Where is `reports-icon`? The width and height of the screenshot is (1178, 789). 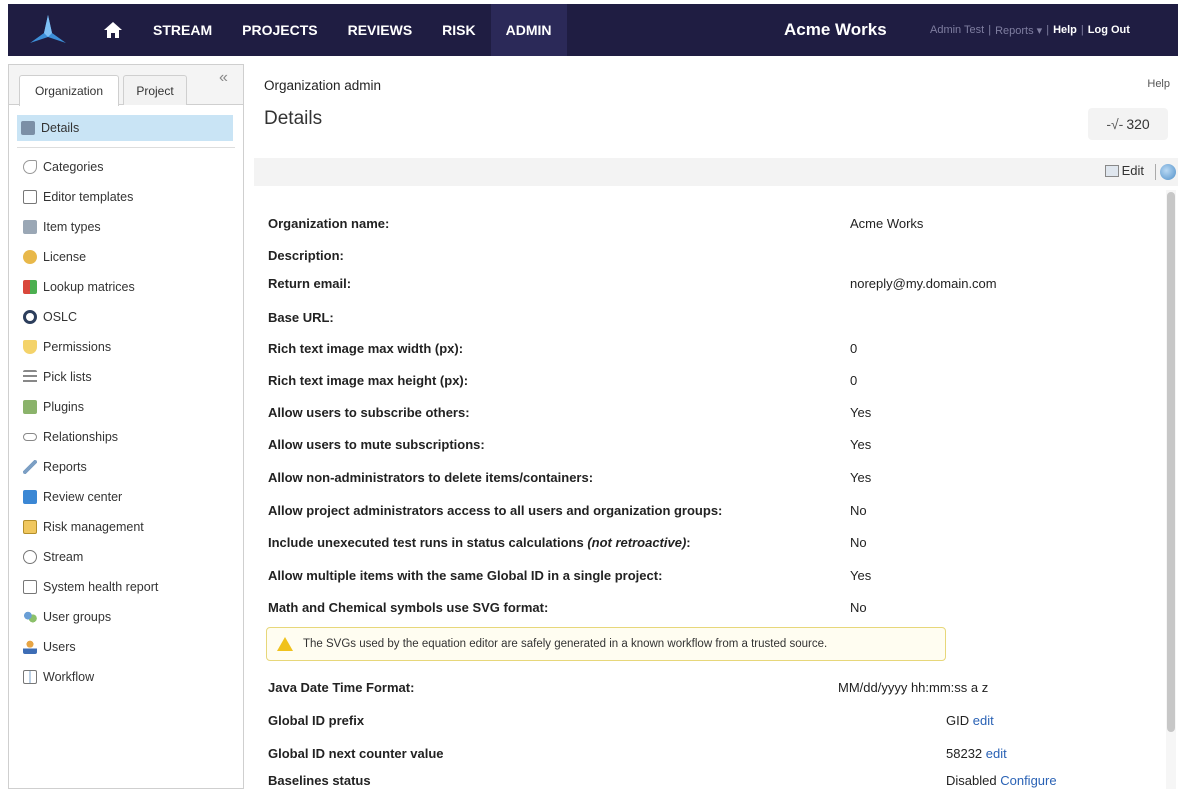 reports-icon is located at coordinates (30, 467).